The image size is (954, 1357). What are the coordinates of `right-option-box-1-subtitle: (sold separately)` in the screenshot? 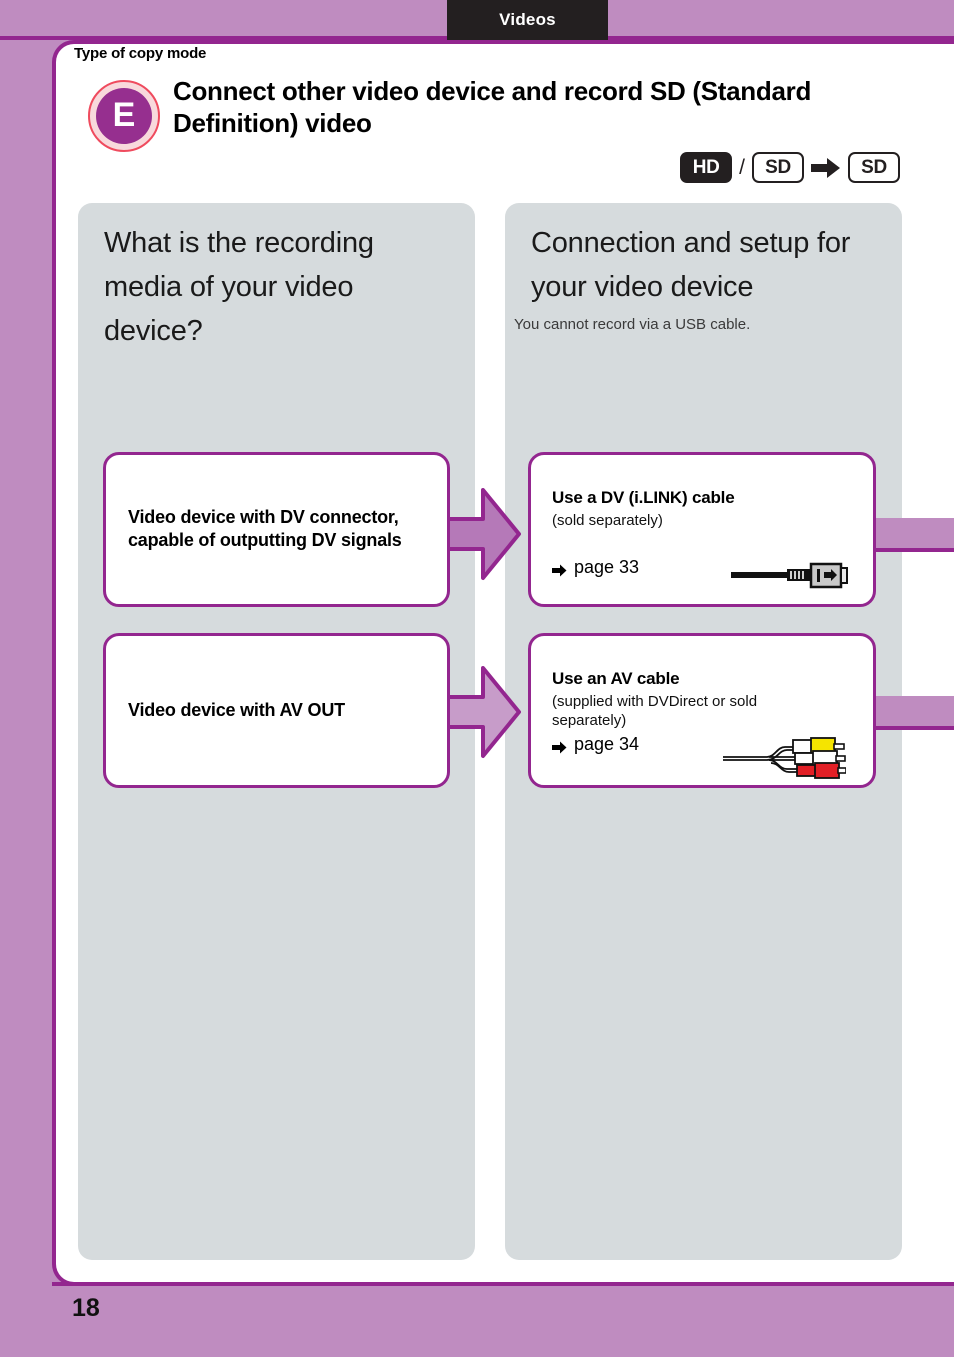 It's located at (607, 520).